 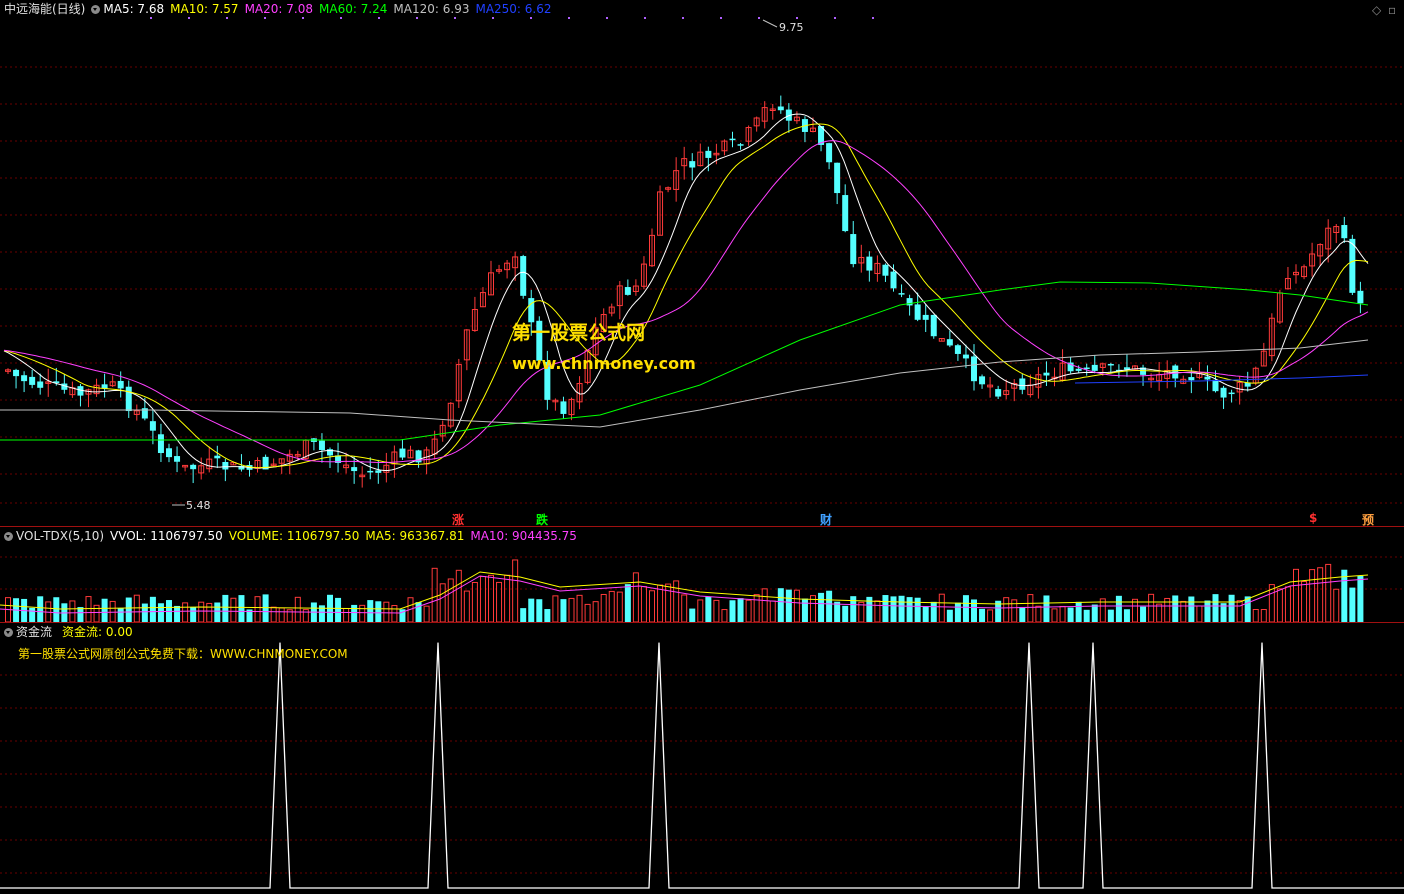 What do you see at coordinates (97, 632) in the screenshot?
I see `fund-flow-value: 资金流: 0.00` at bounding box center [97, 632].